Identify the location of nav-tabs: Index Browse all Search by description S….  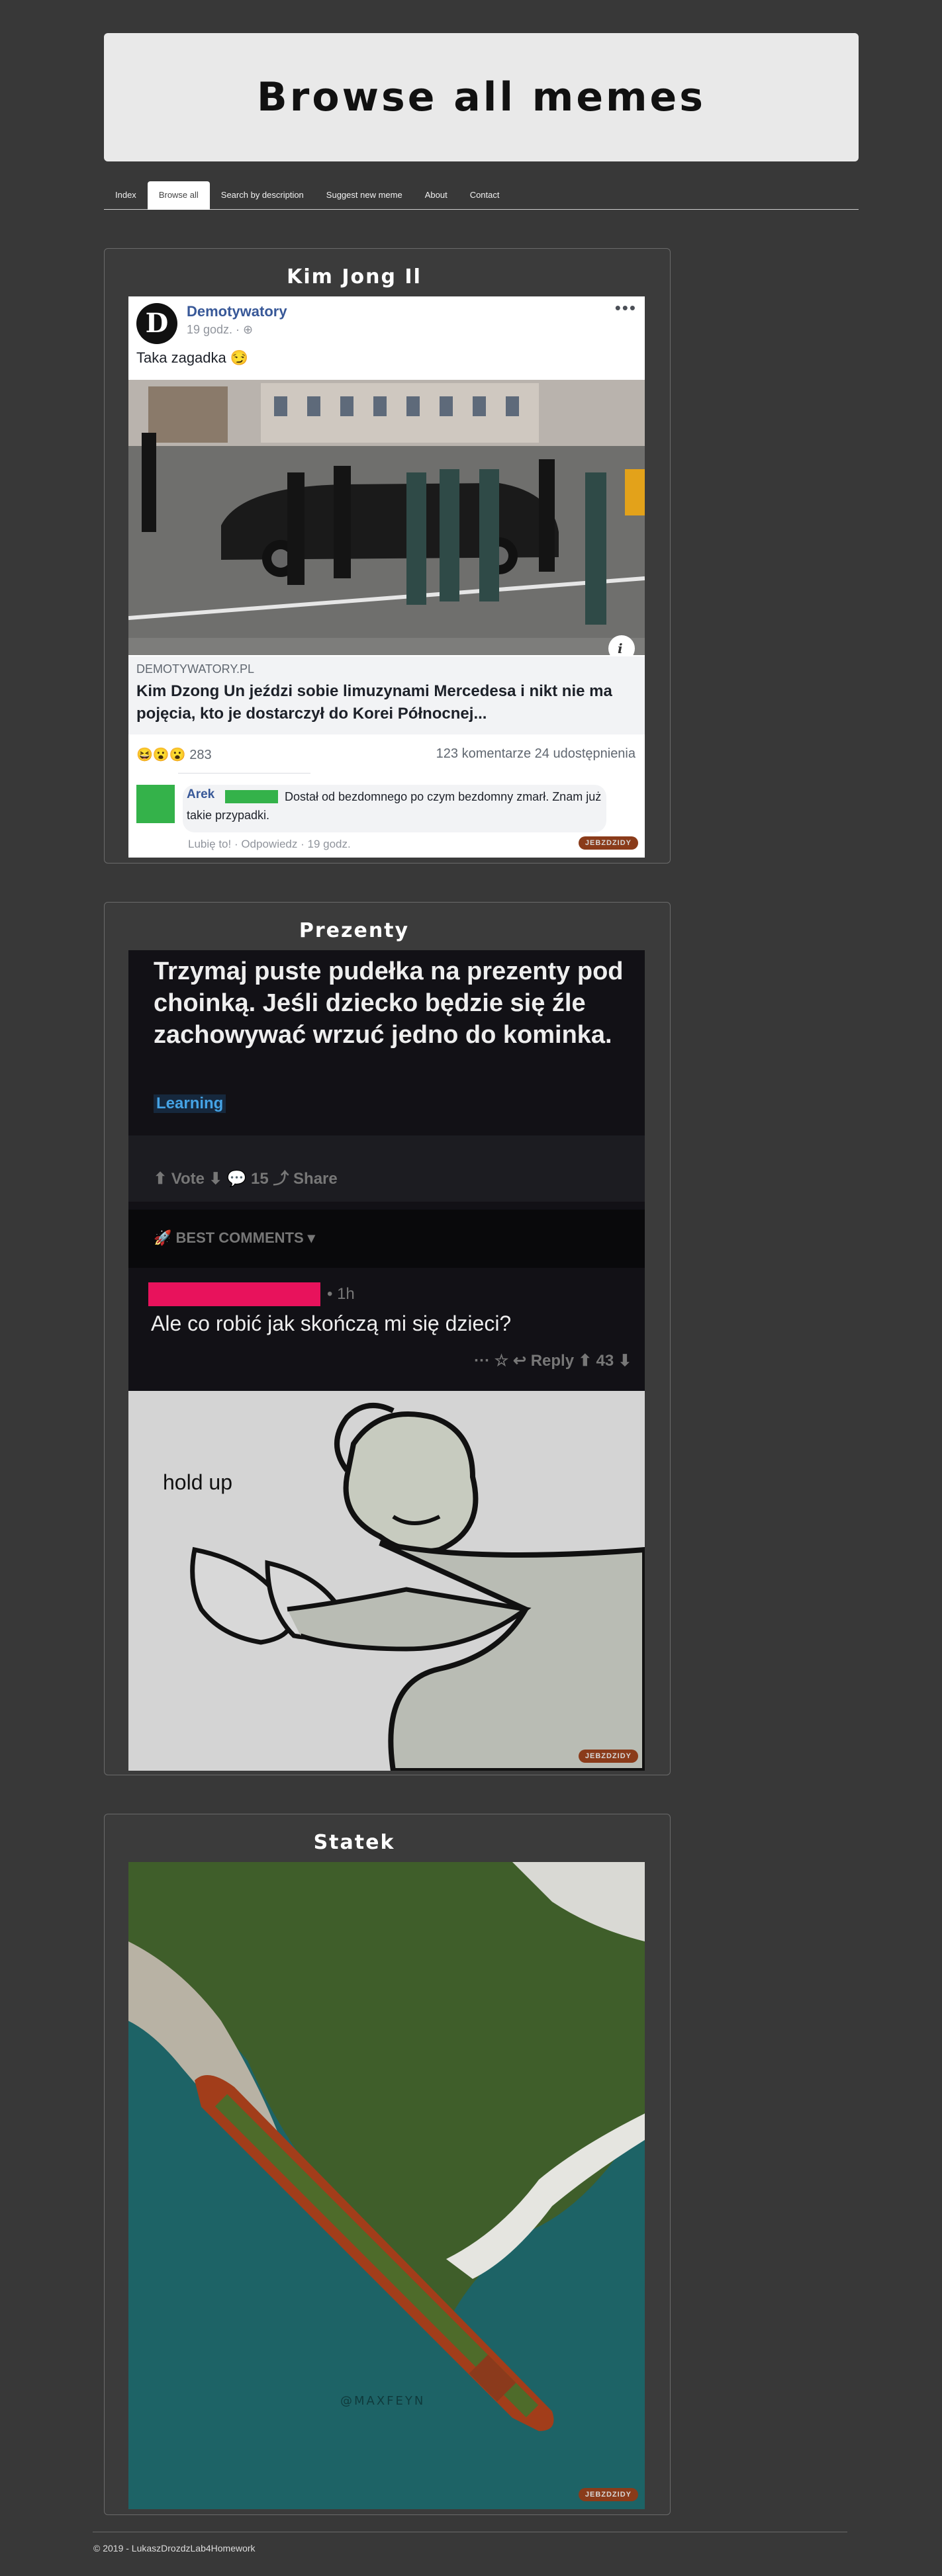
(481, 195).